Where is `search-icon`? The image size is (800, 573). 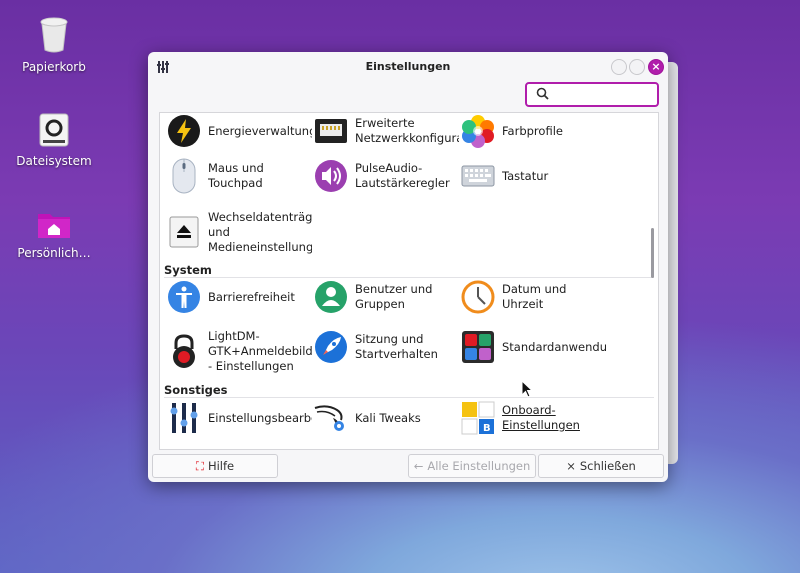 search-icon is located at coordinates (542, 93).